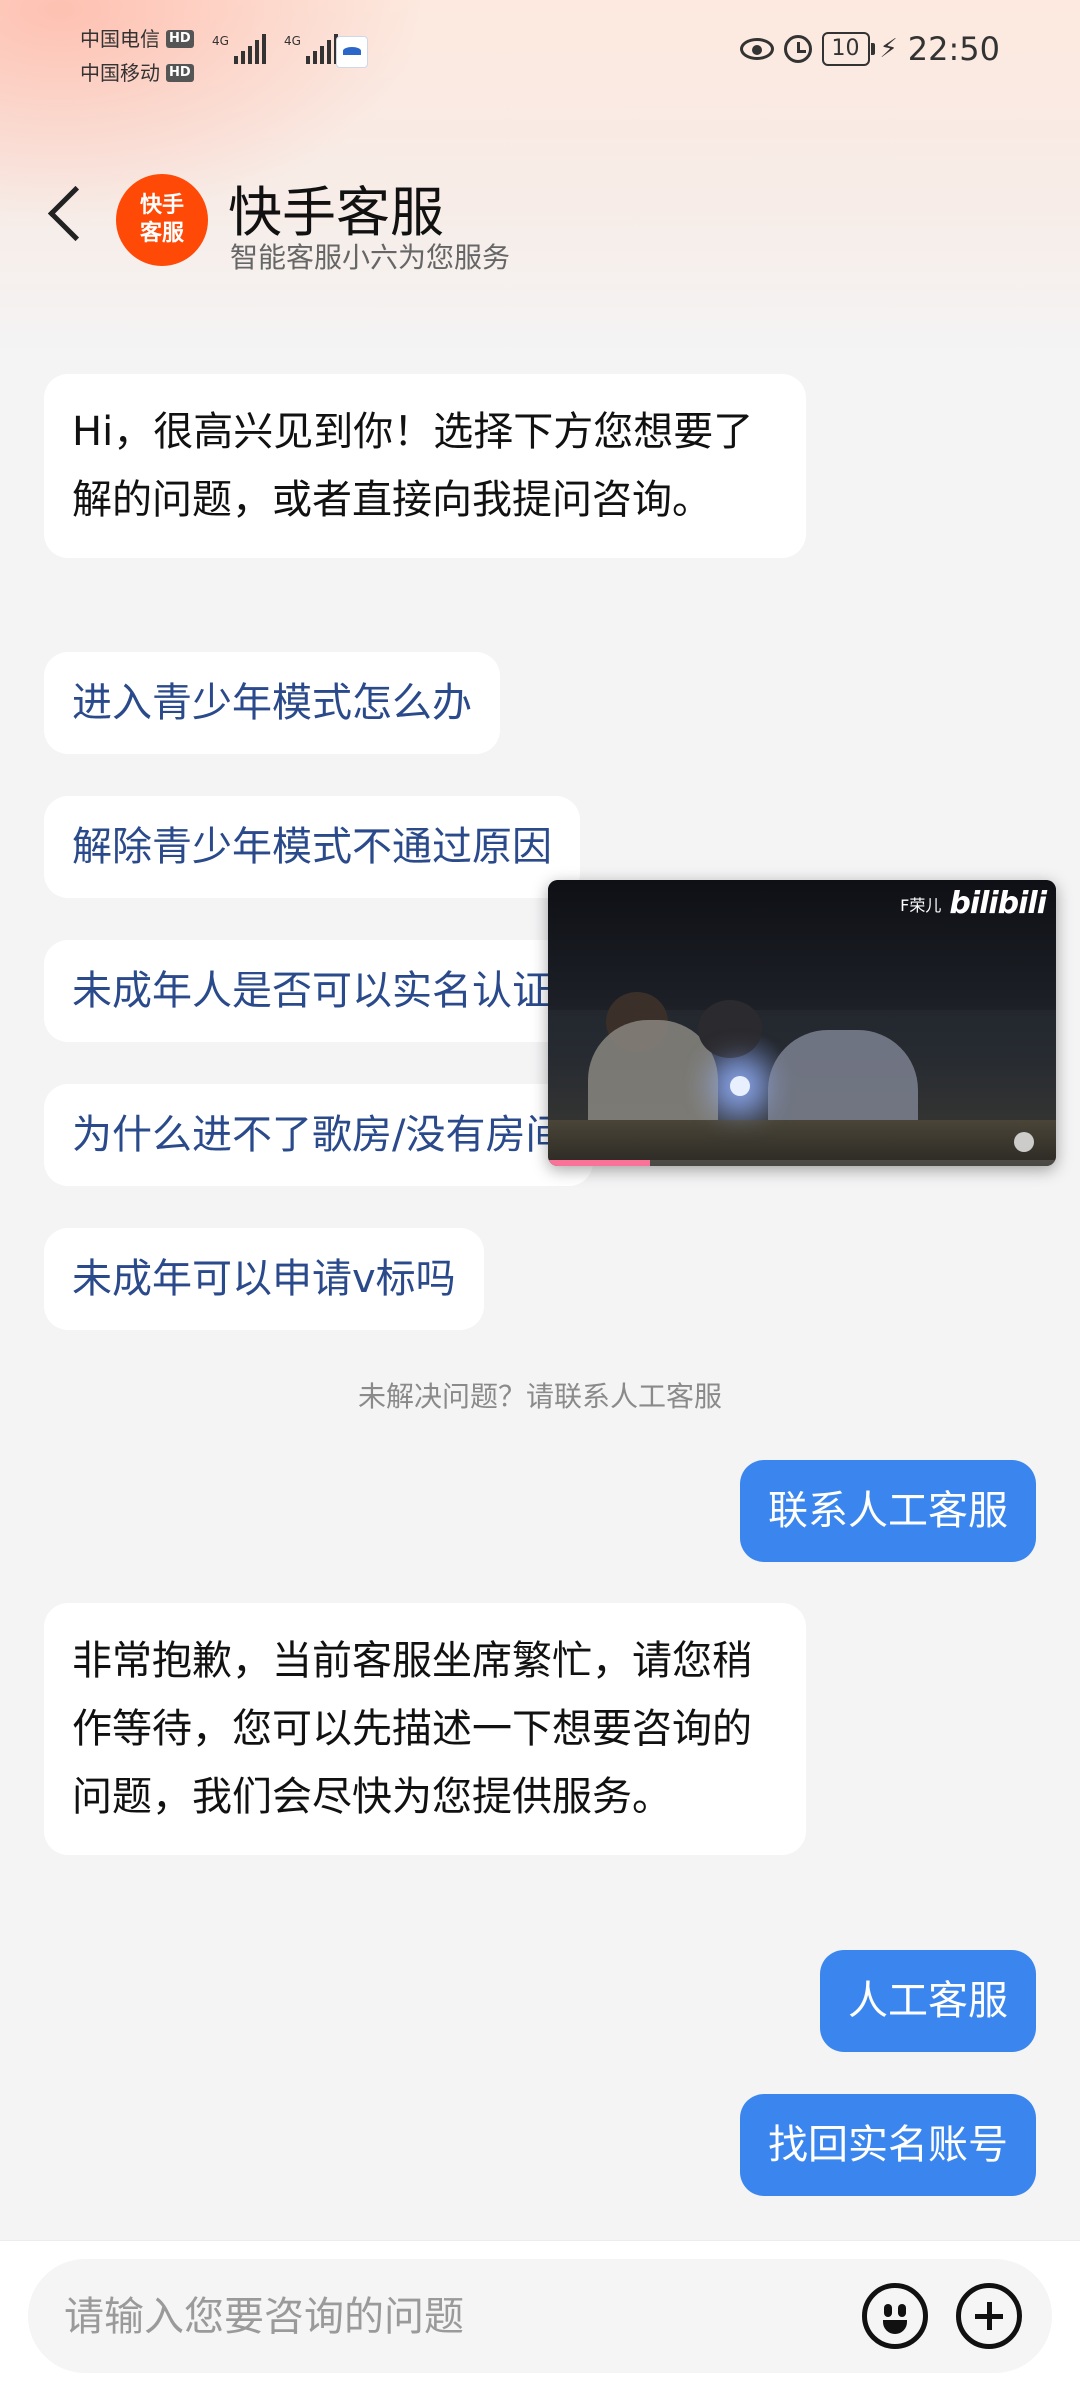 This screenshot has height=2401, width=1080. Describe the element at coordinates (540, 55) in the screenshot. I see `status-bar: 中国电信 HD 中国移动 HD 4G 4G 10 ⚡ 22:50` at that location.